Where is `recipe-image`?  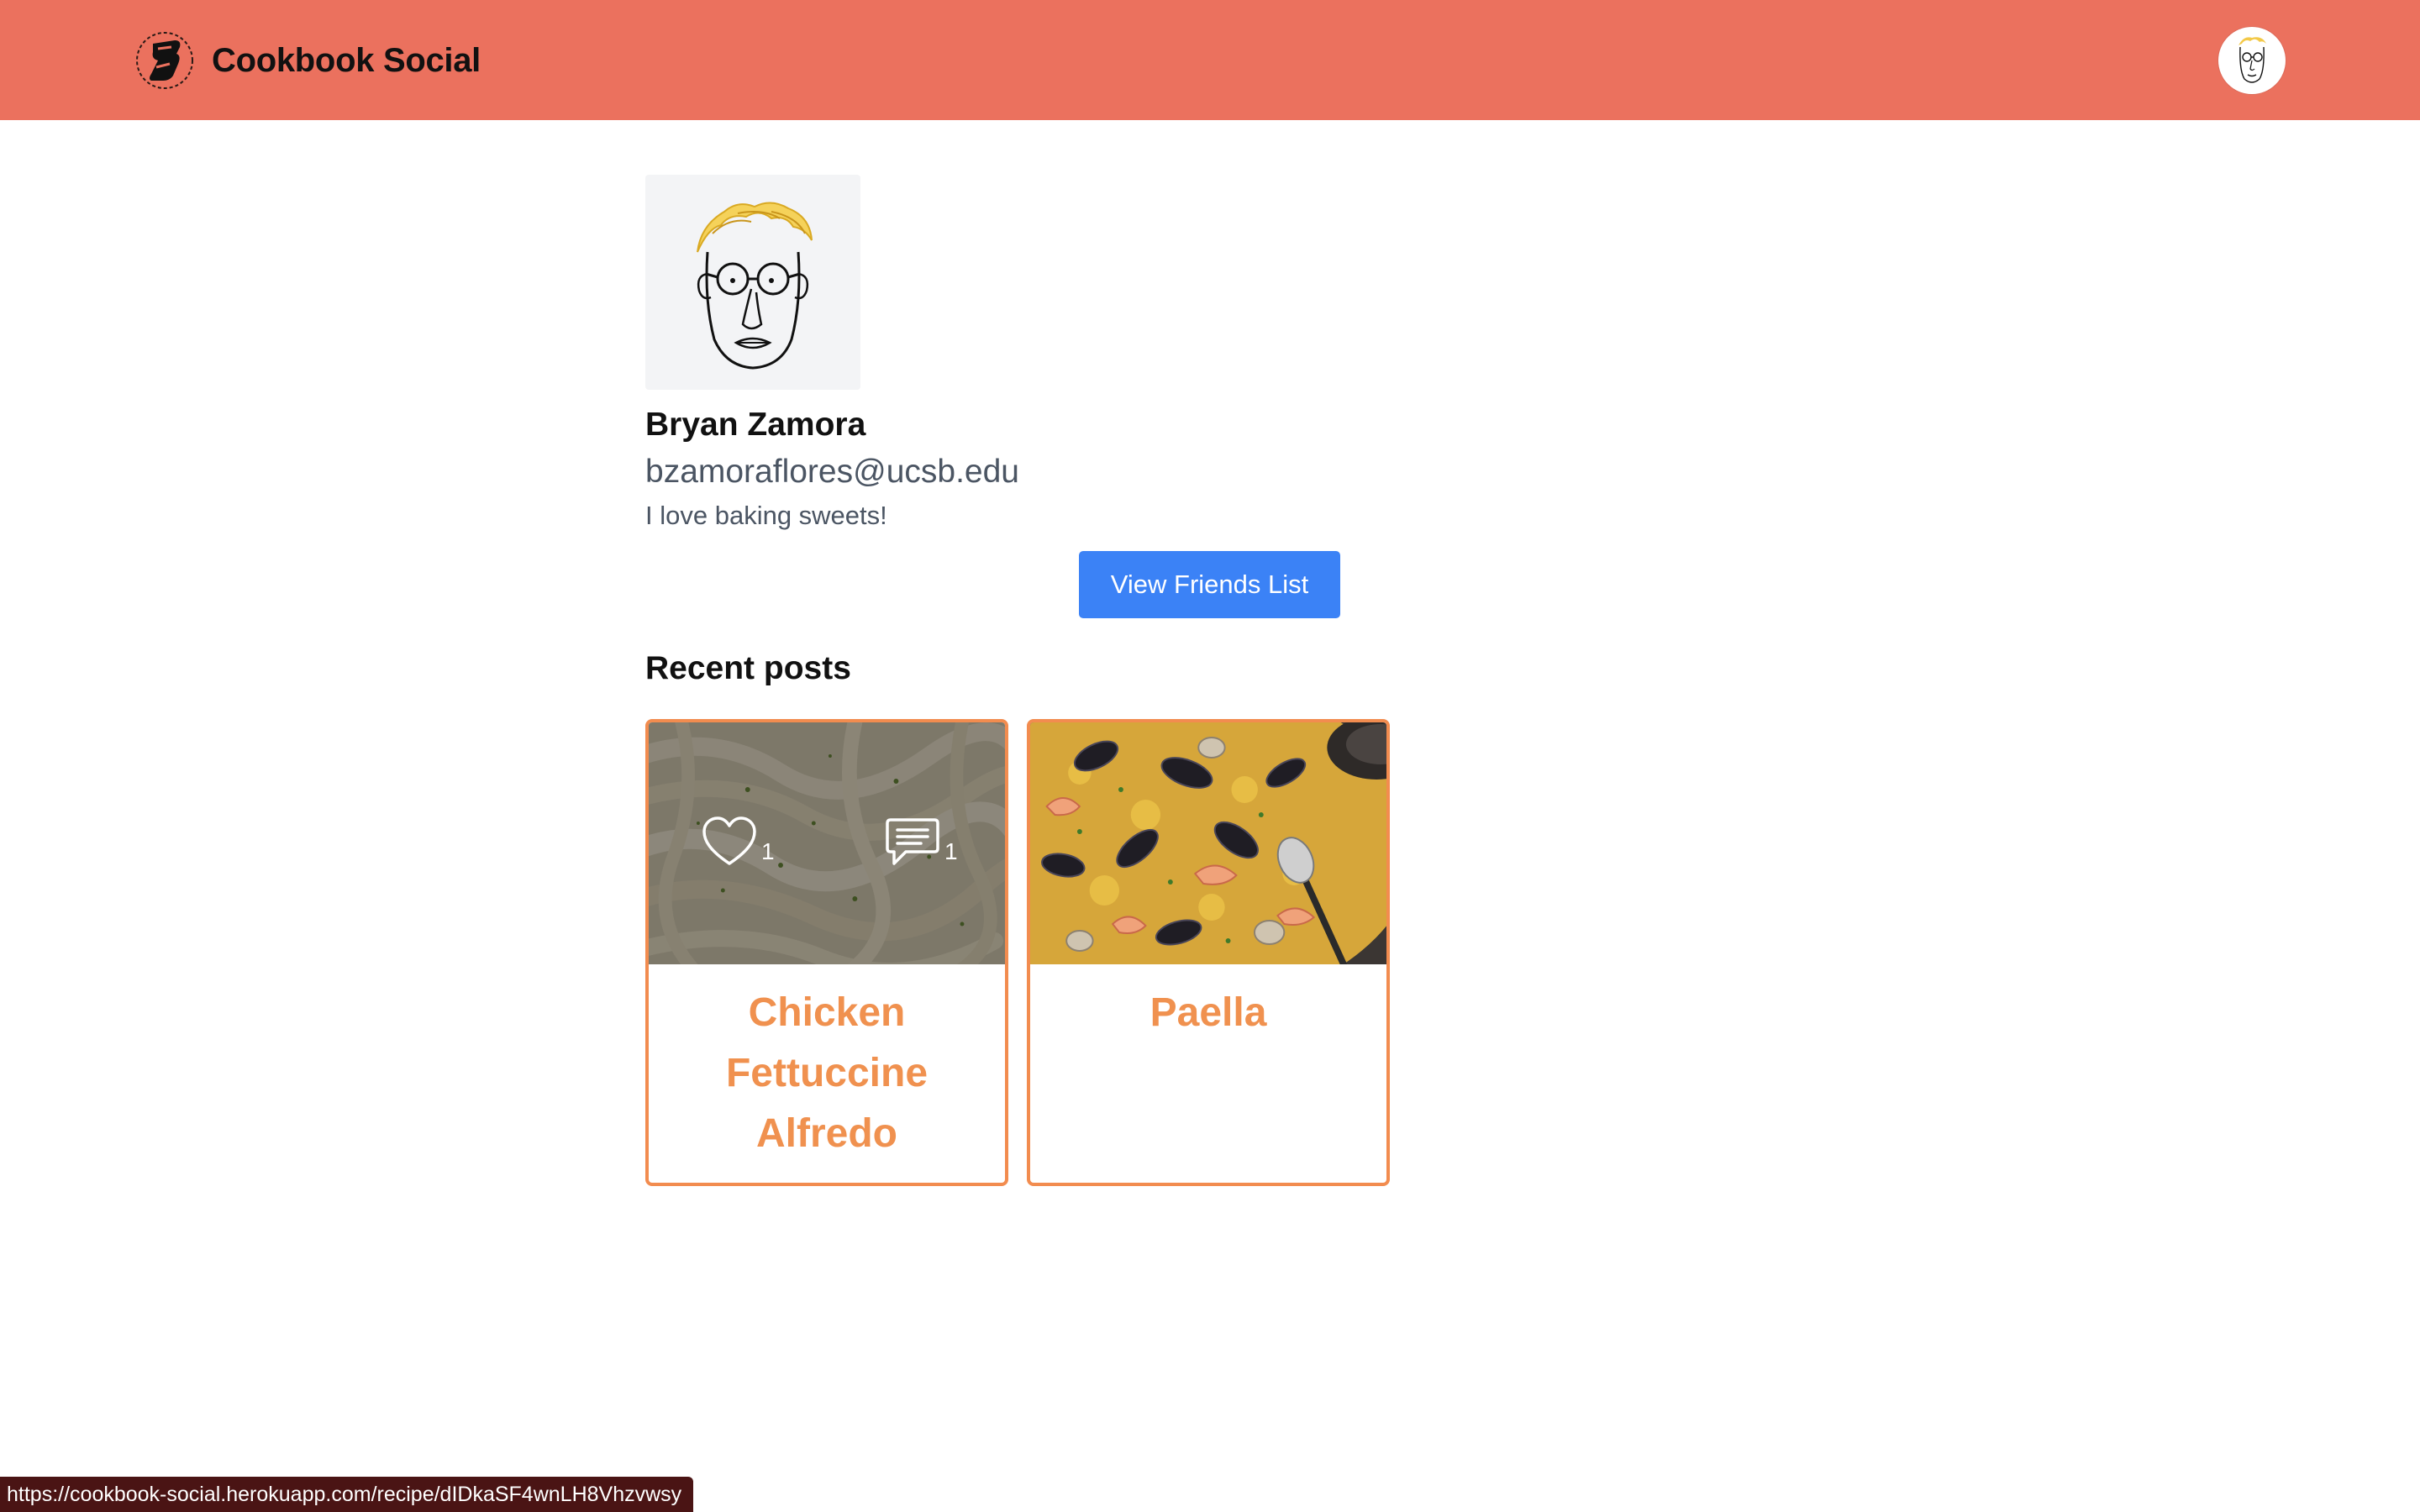 recipe-image is located at coordinates (1208, 843).